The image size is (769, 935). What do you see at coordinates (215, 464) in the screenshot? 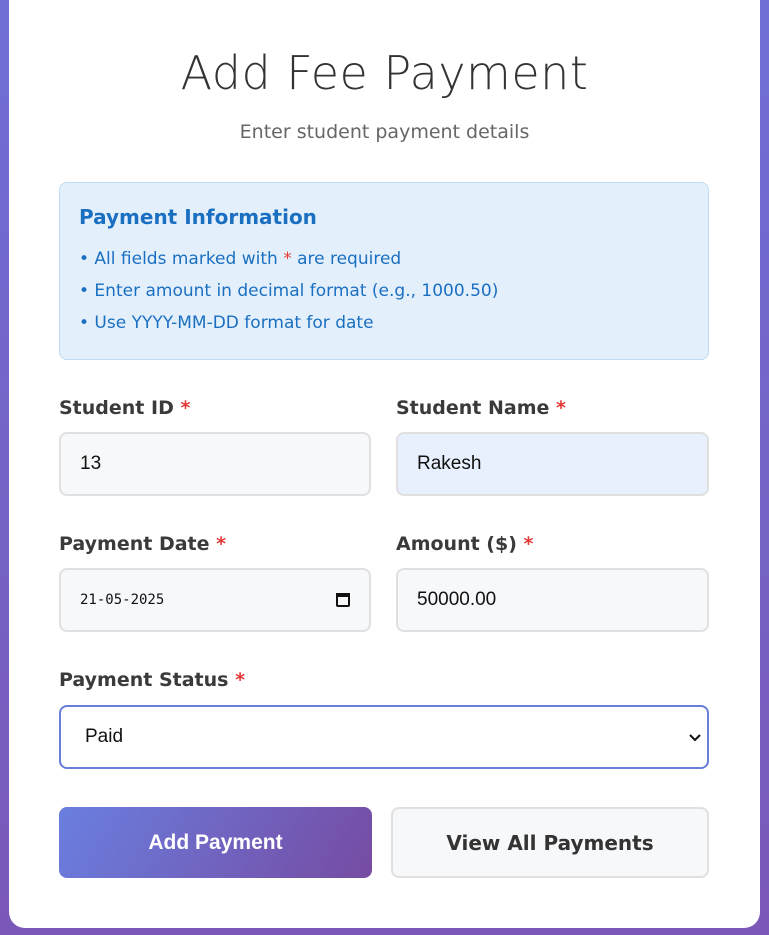
I see `student-id-input: 13` at bounding box center [215, 464].